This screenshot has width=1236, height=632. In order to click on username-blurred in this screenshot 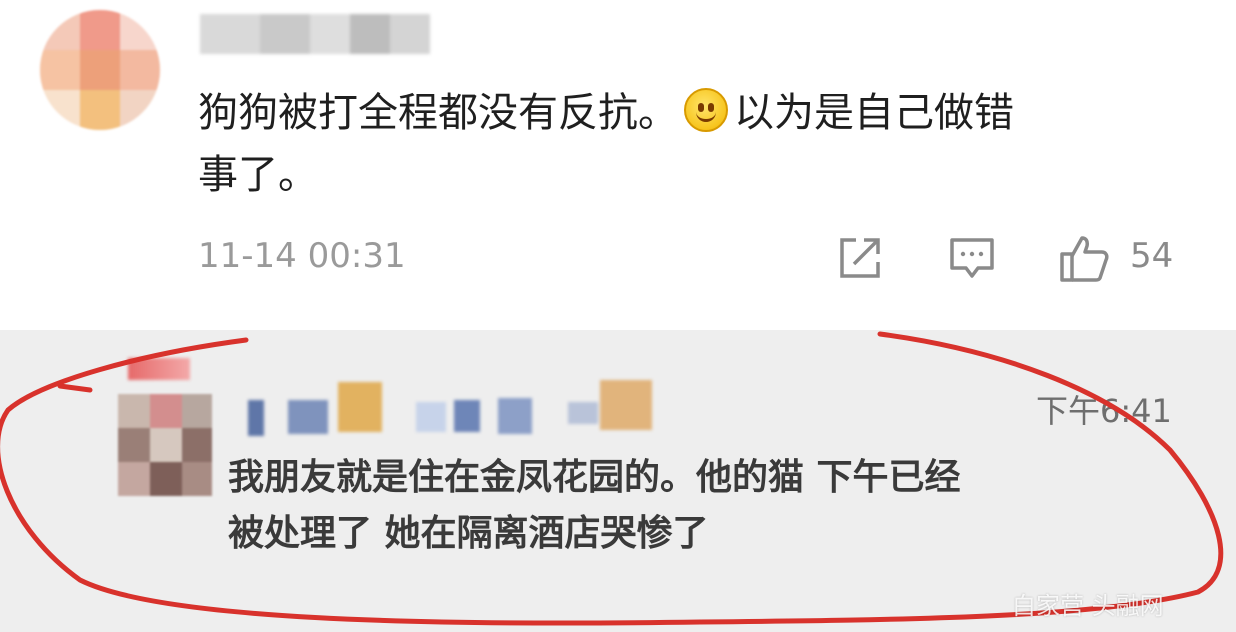, I will do `click(315, 34)`.